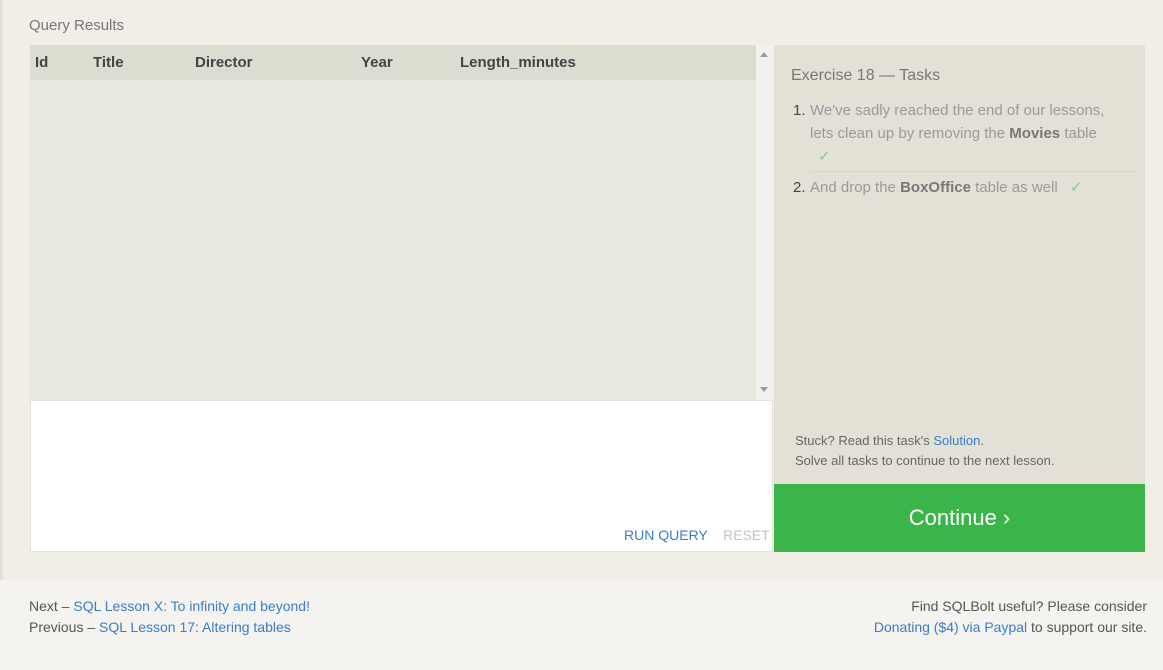 The height and width of the screenshot is (670, 1163). I want to click on results-header-row: Id Title Director Year Length_minutes, so click(393, 62).